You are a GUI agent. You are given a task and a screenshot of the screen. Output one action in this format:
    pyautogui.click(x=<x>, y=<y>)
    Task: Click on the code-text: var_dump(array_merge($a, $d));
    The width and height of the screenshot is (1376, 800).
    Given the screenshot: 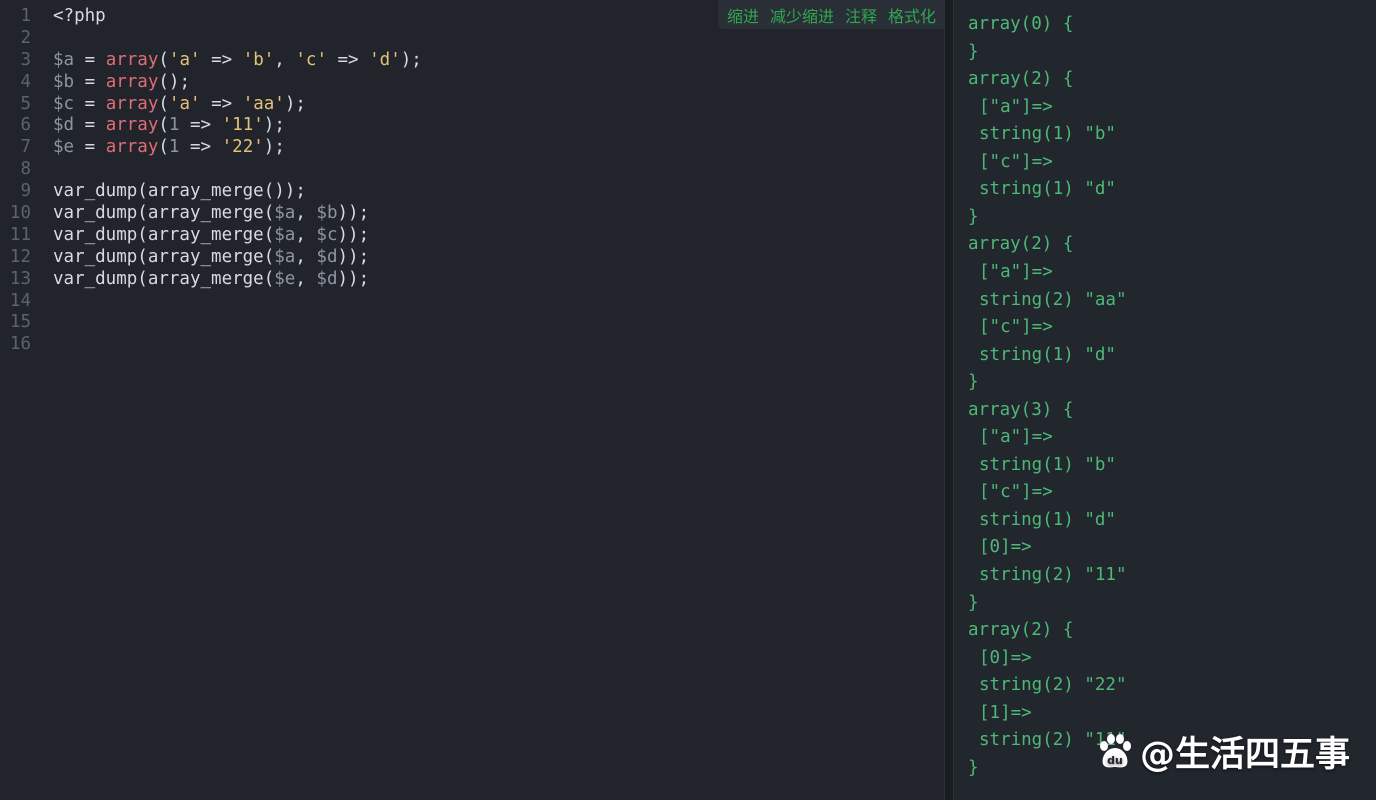 What is the action you would take?
    pyautogui.click(x=211, y=258)
    